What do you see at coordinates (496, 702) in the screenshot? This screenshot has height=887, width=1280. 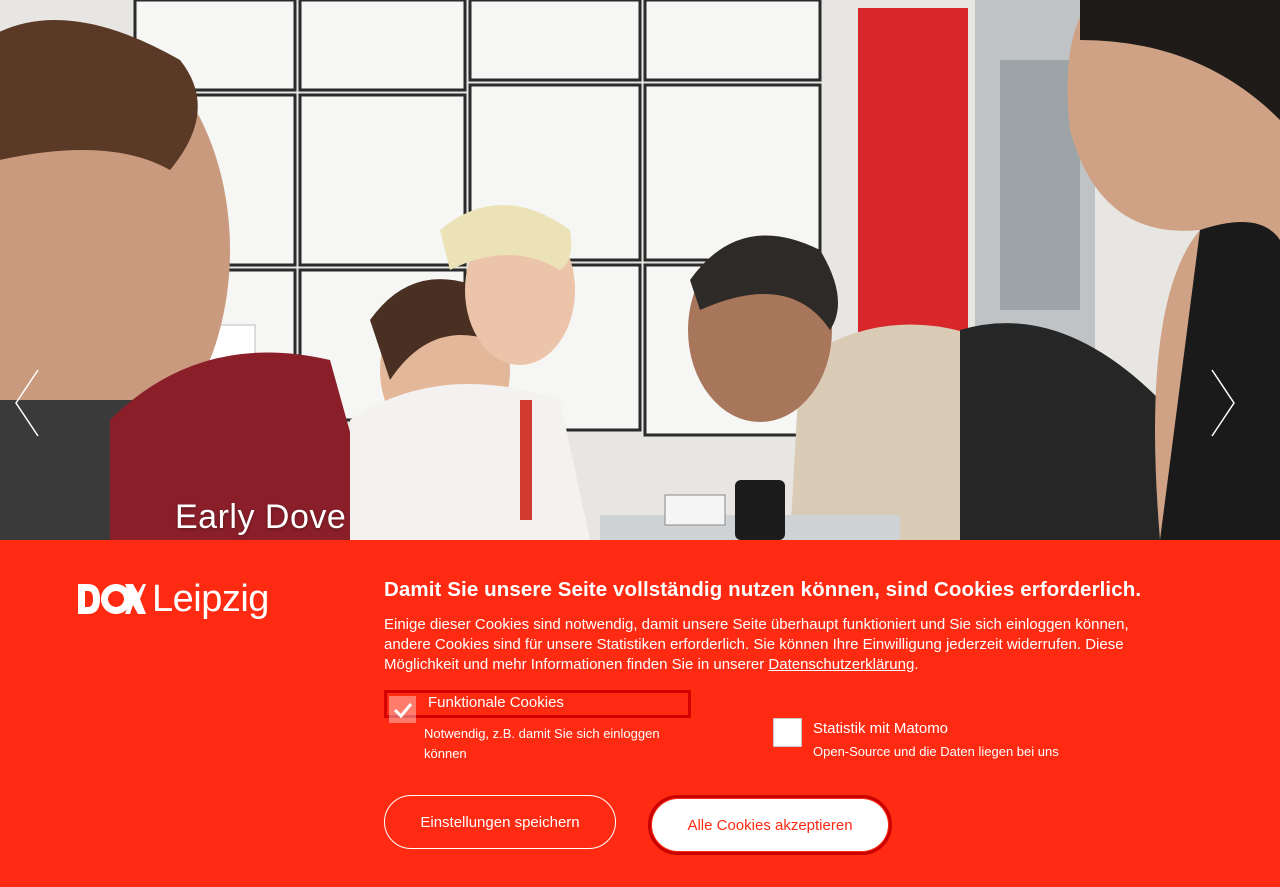 I see `functional-cookies-label: Funktionale Cookies` at bounding box center [496, 702].